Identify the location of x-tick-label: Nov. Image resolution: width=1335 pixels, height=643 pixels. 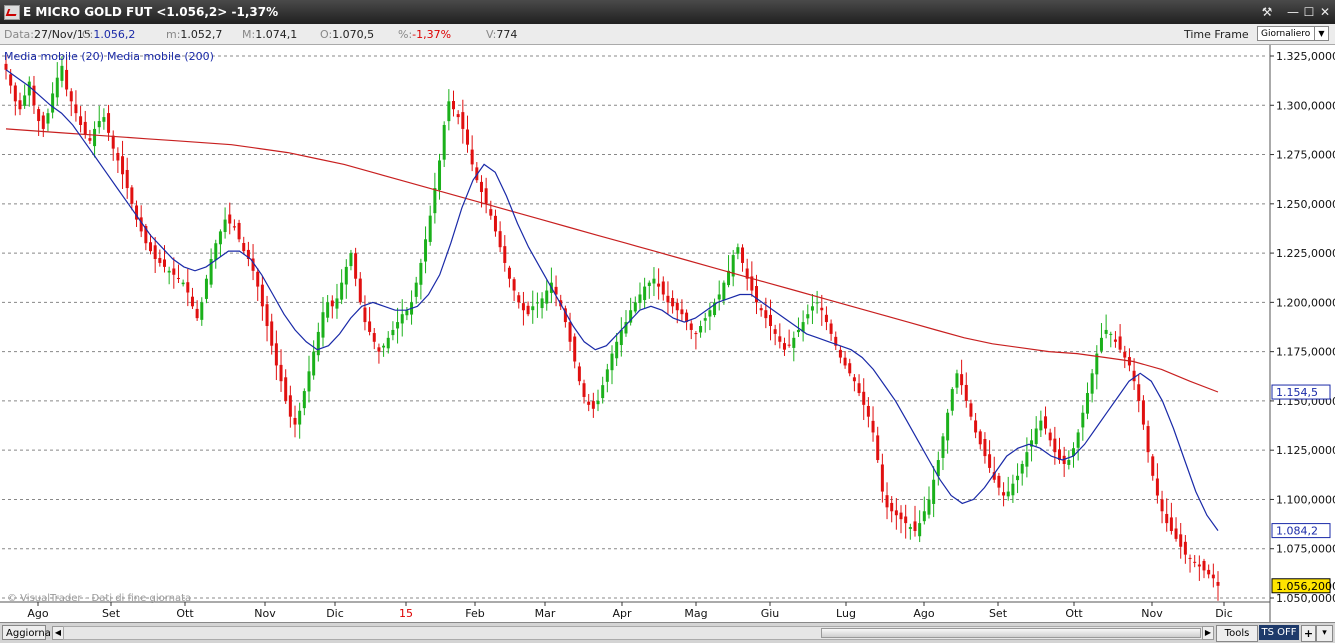
(265, 613).